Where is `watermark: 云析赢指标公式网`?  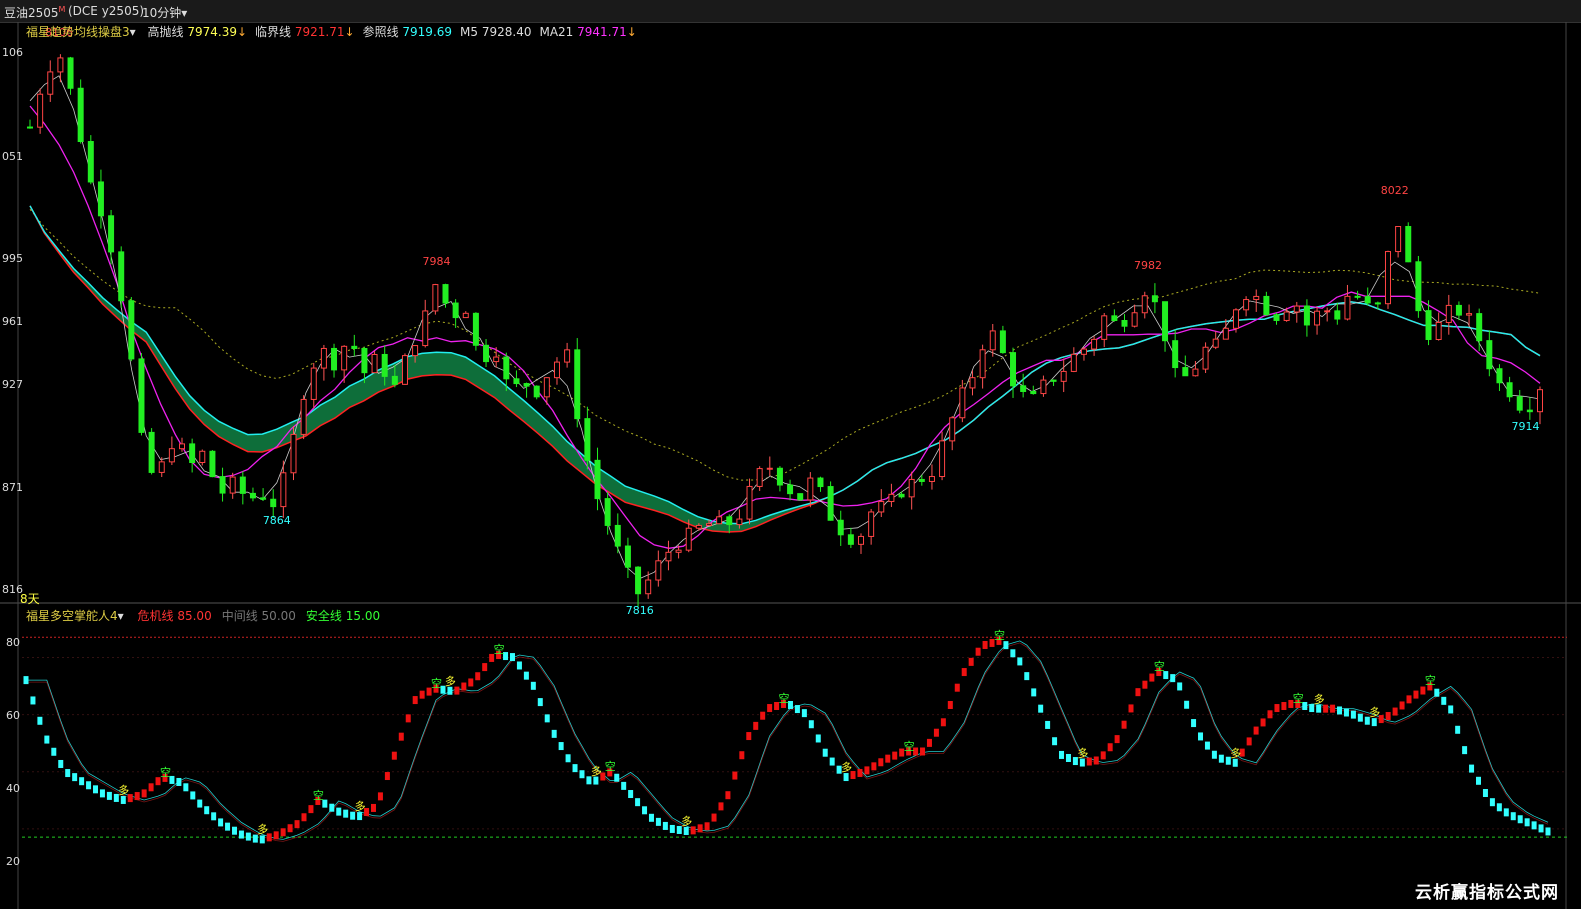
watermark: 云析赢指标公式网 is located at coordinates (1487, 893).